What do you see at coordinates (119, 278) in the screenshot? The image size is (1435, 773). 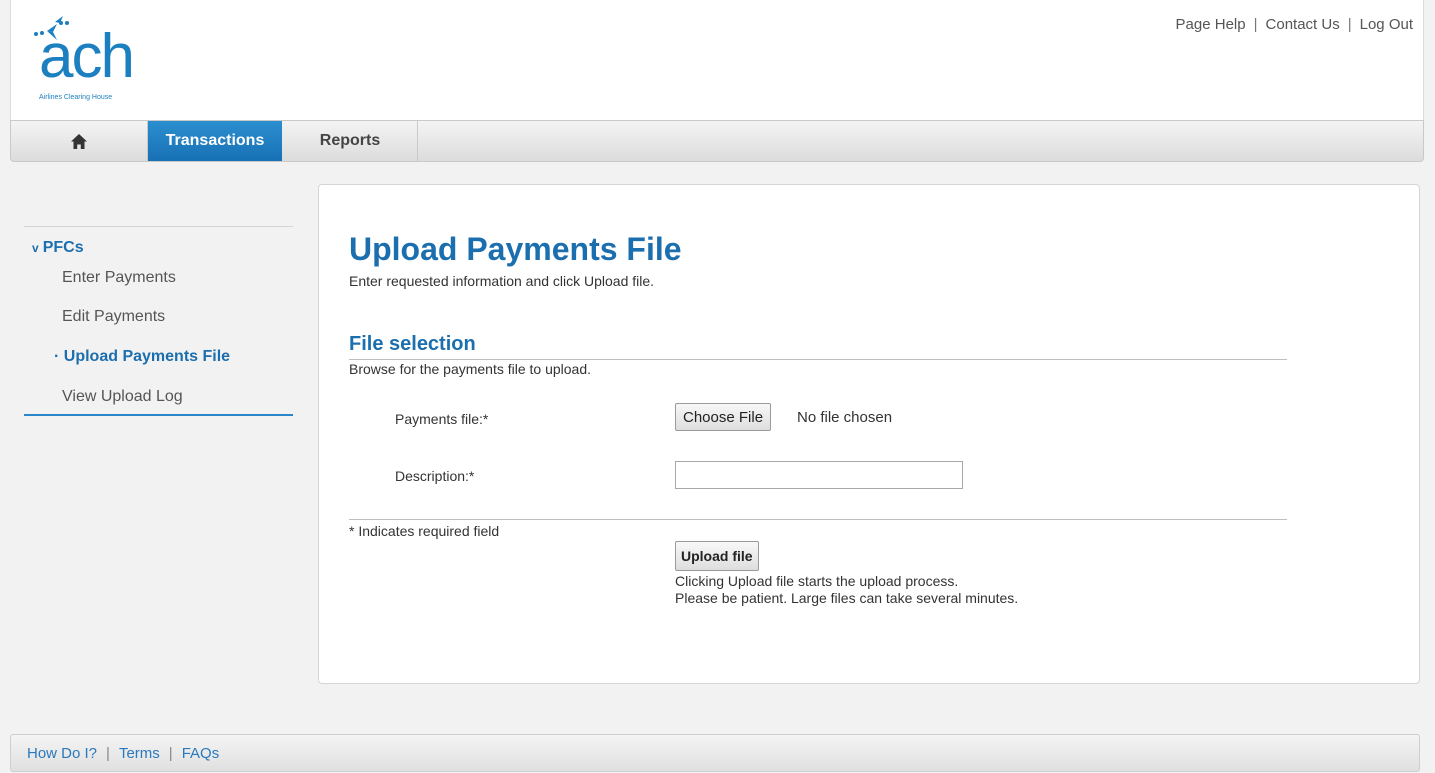 I see `sidebar-item-enter-payments: Enter Payments` at bounding box center [119, 278].